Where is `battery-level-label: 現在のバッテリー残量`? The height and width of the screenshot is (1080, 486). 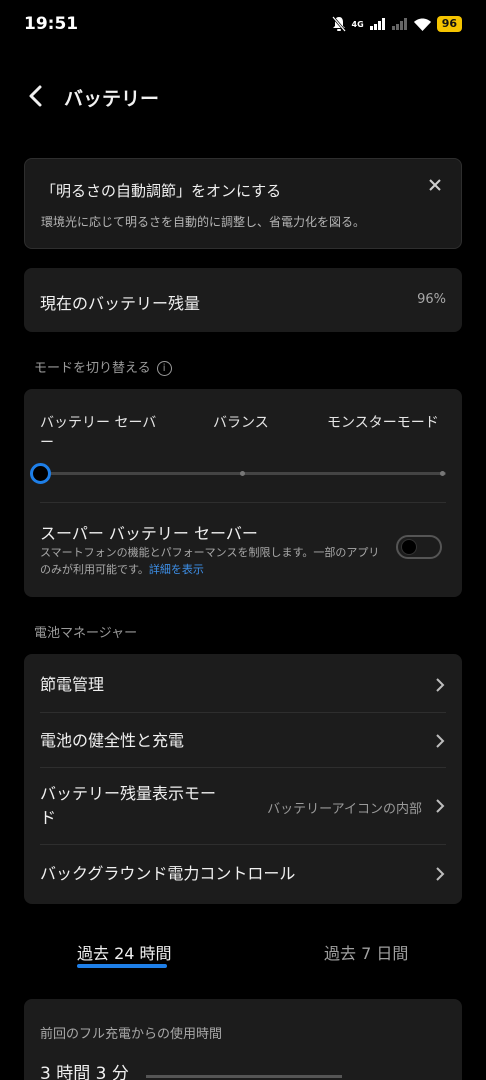 battery-level-label: 現在のバッテリー残量 is located at coordinates (120, 303).